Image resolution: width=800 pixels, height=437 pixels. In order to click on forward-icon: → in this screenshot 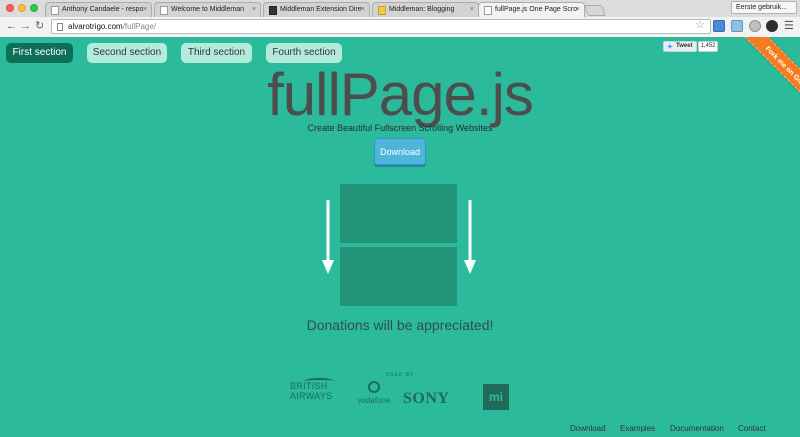, I will do `click(25, 26)`.